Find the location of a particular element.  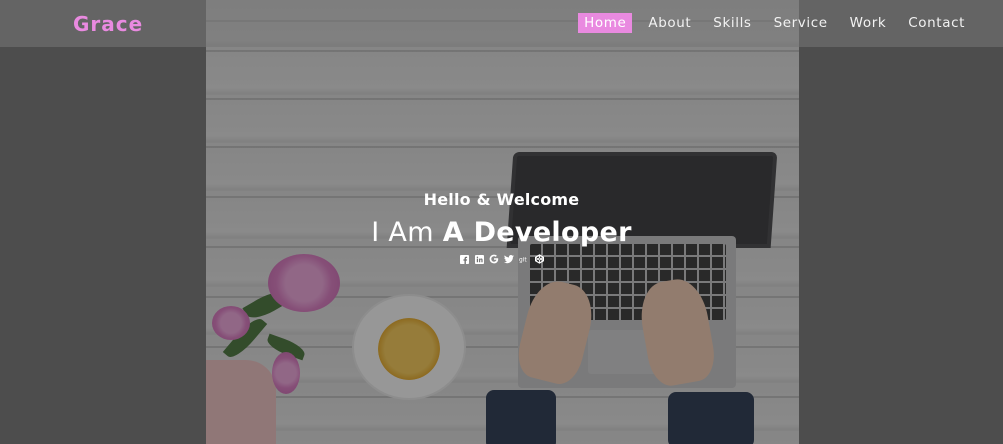

twitter-icon is located at coordinates (509, 259).